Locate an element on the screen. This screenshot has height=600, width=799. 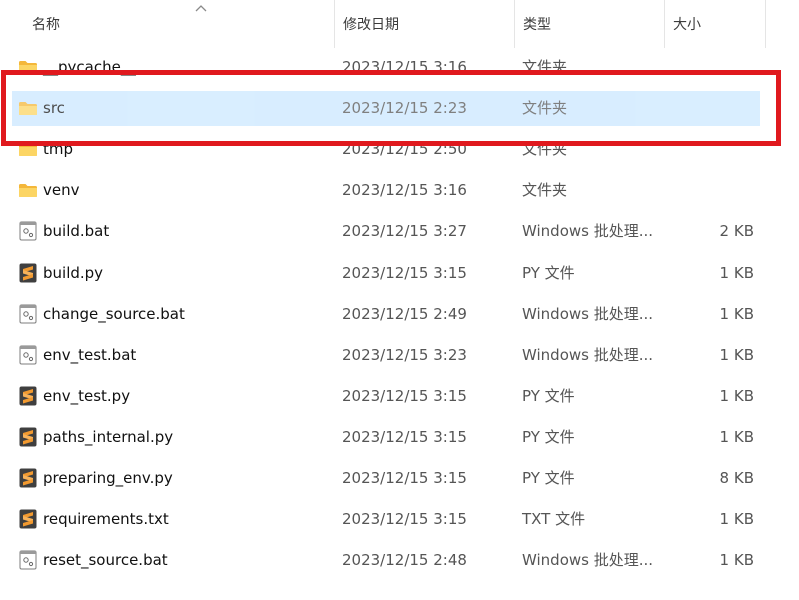
column-header-size: 大小 is located at coordinates (715, 24).